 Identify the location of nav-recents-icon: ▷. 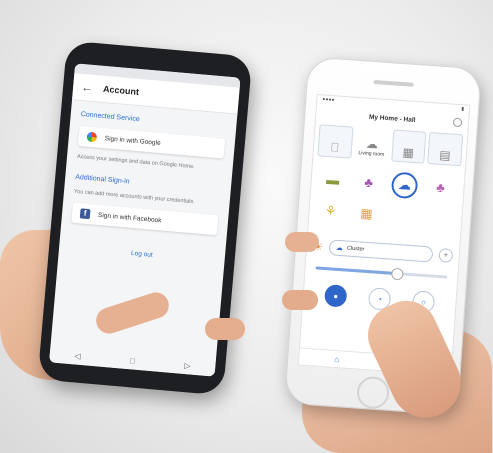
(187, 366).